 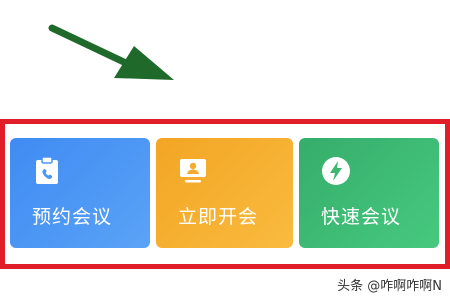 I want to click on start-meeting-label: 立即开会, so click(x=218, y=217).